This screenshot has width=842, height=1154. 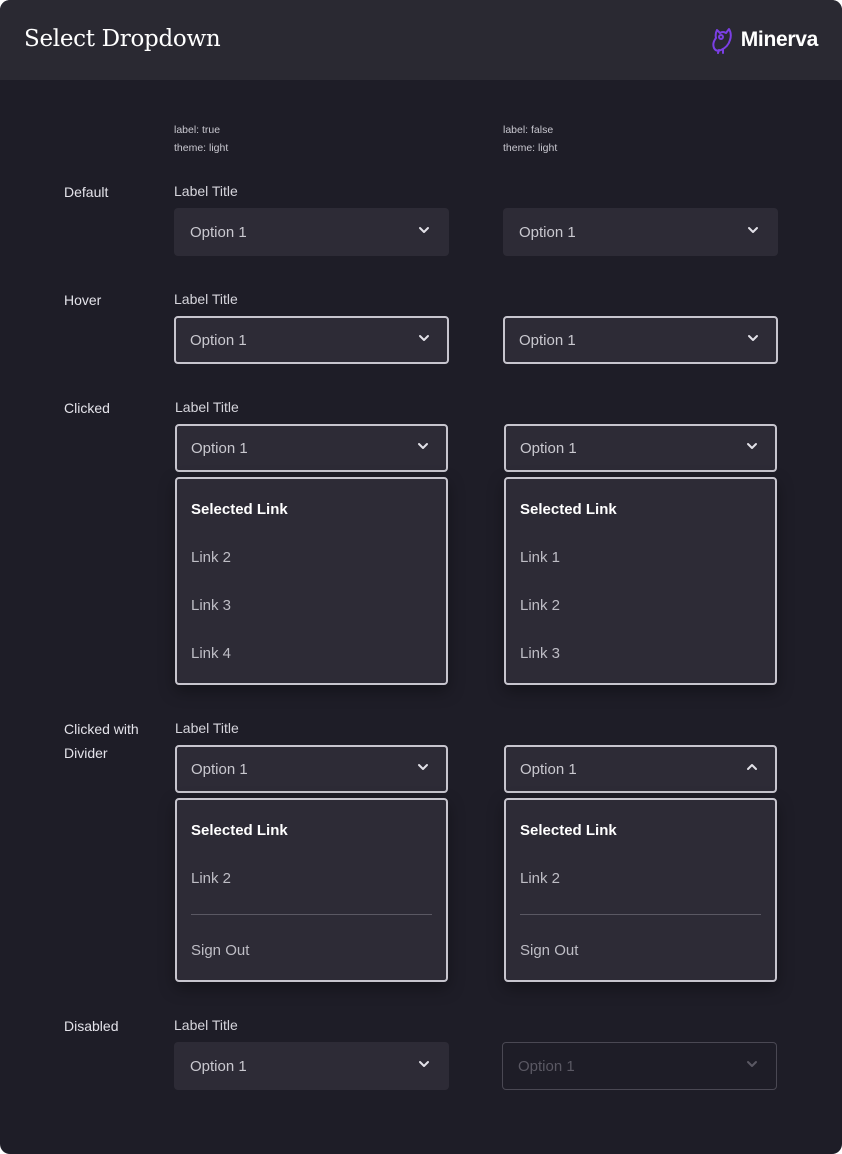 What do you see at coordinates (86, 192) in the screenshot?
I see `row-label-default: Default` at bounding box center [86, 192].